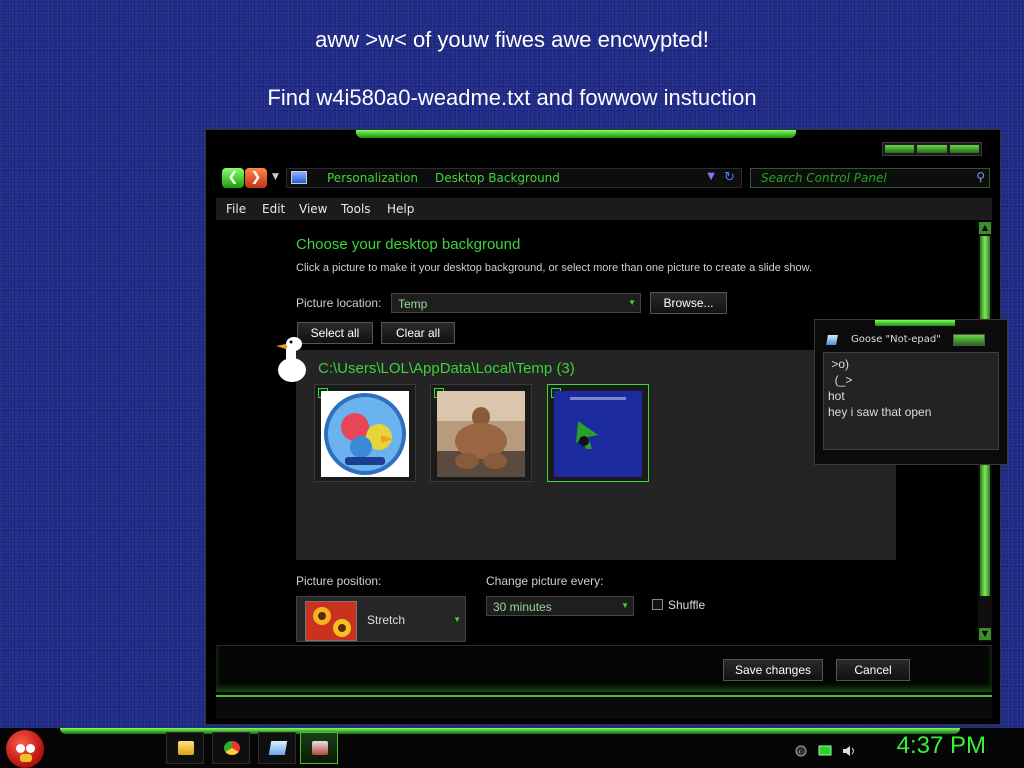 This screenshot has height=768, width=1024. Describe the element at coordinates (418, 333) in the screenshot. I see `clear-all-button: Clear all` at that location.